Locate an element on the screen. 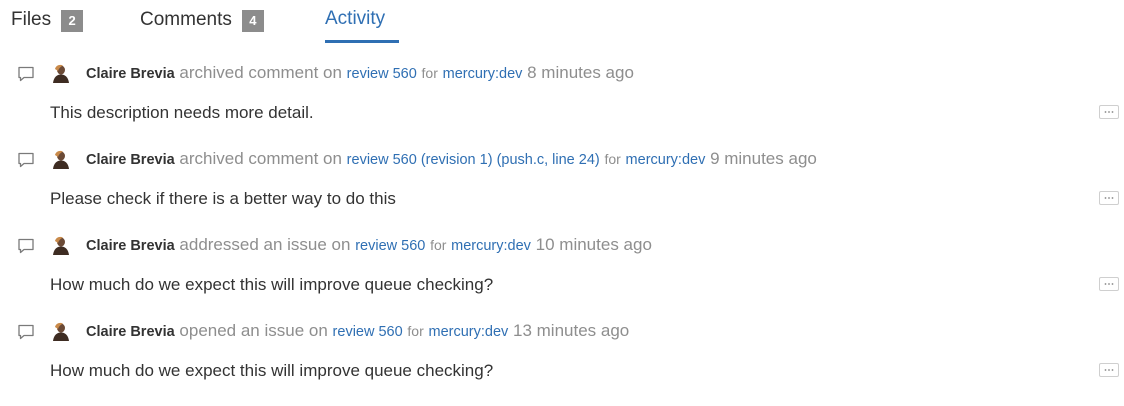  tab-comments: Comments 4 is located at coordinates (202, 20).